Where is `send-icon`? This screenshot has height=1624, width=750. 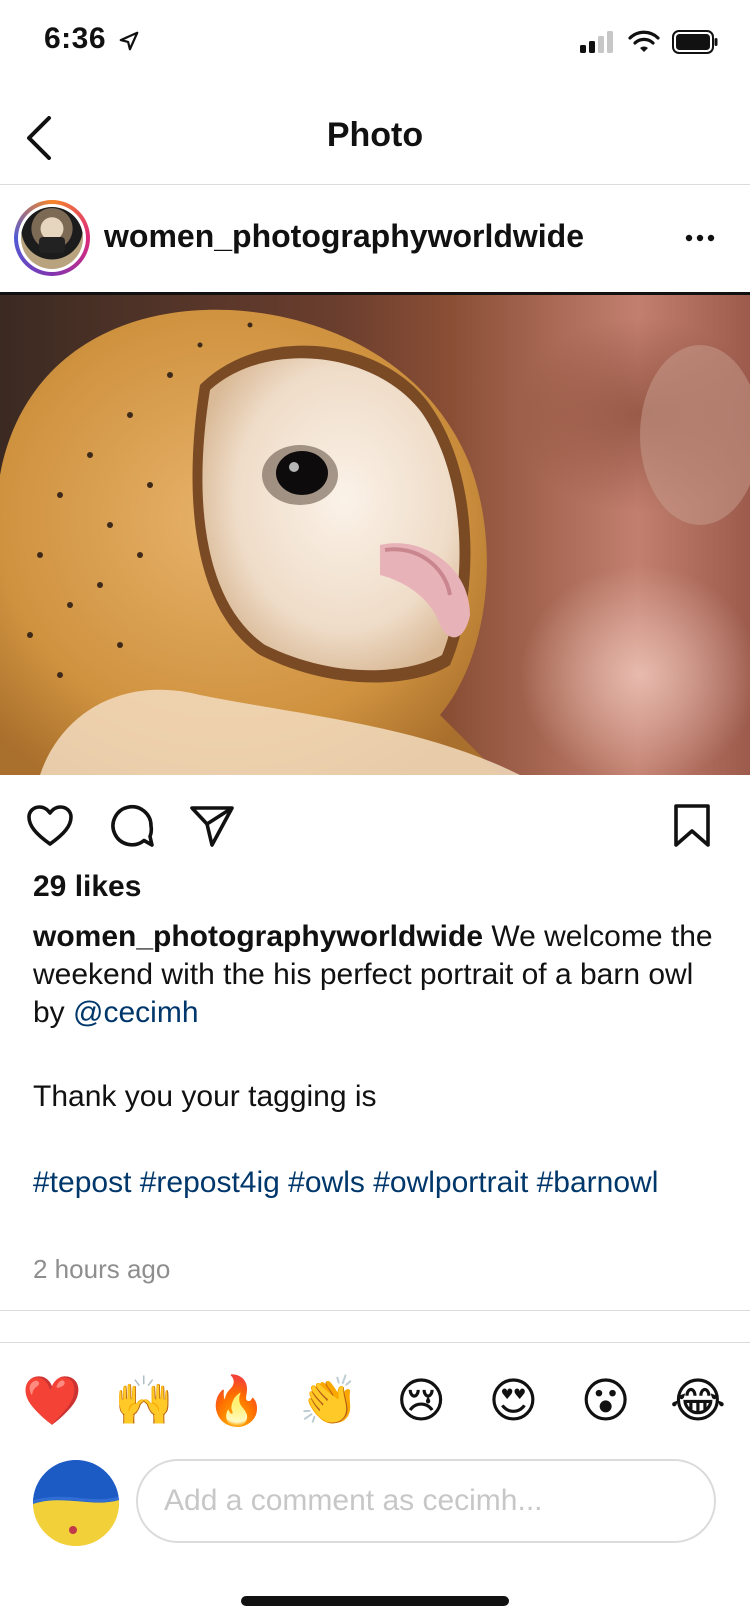 send-icon is located at coordinates (212, 826).